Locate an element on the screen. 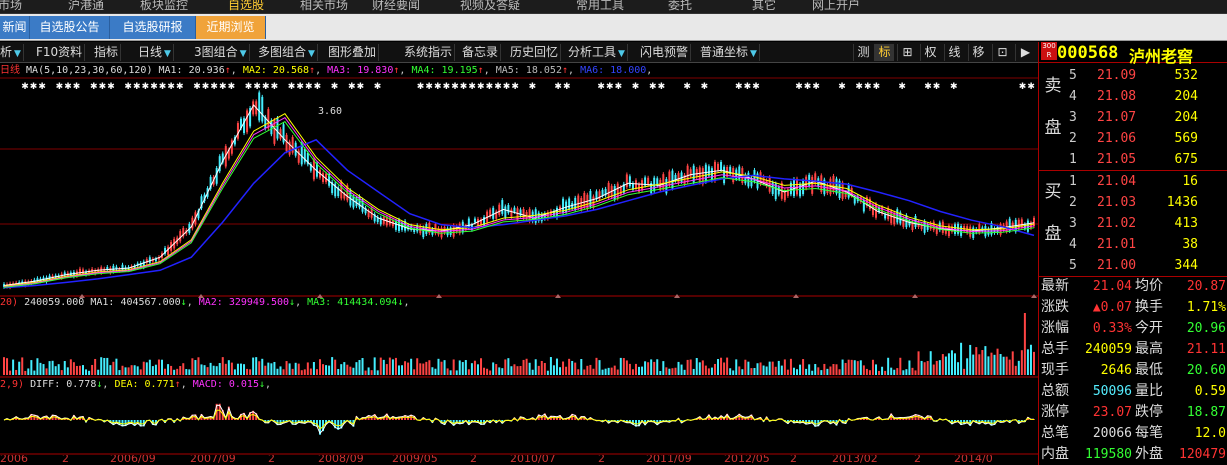  tab-item: 近期浏览 is located at coordinates (231, 27).